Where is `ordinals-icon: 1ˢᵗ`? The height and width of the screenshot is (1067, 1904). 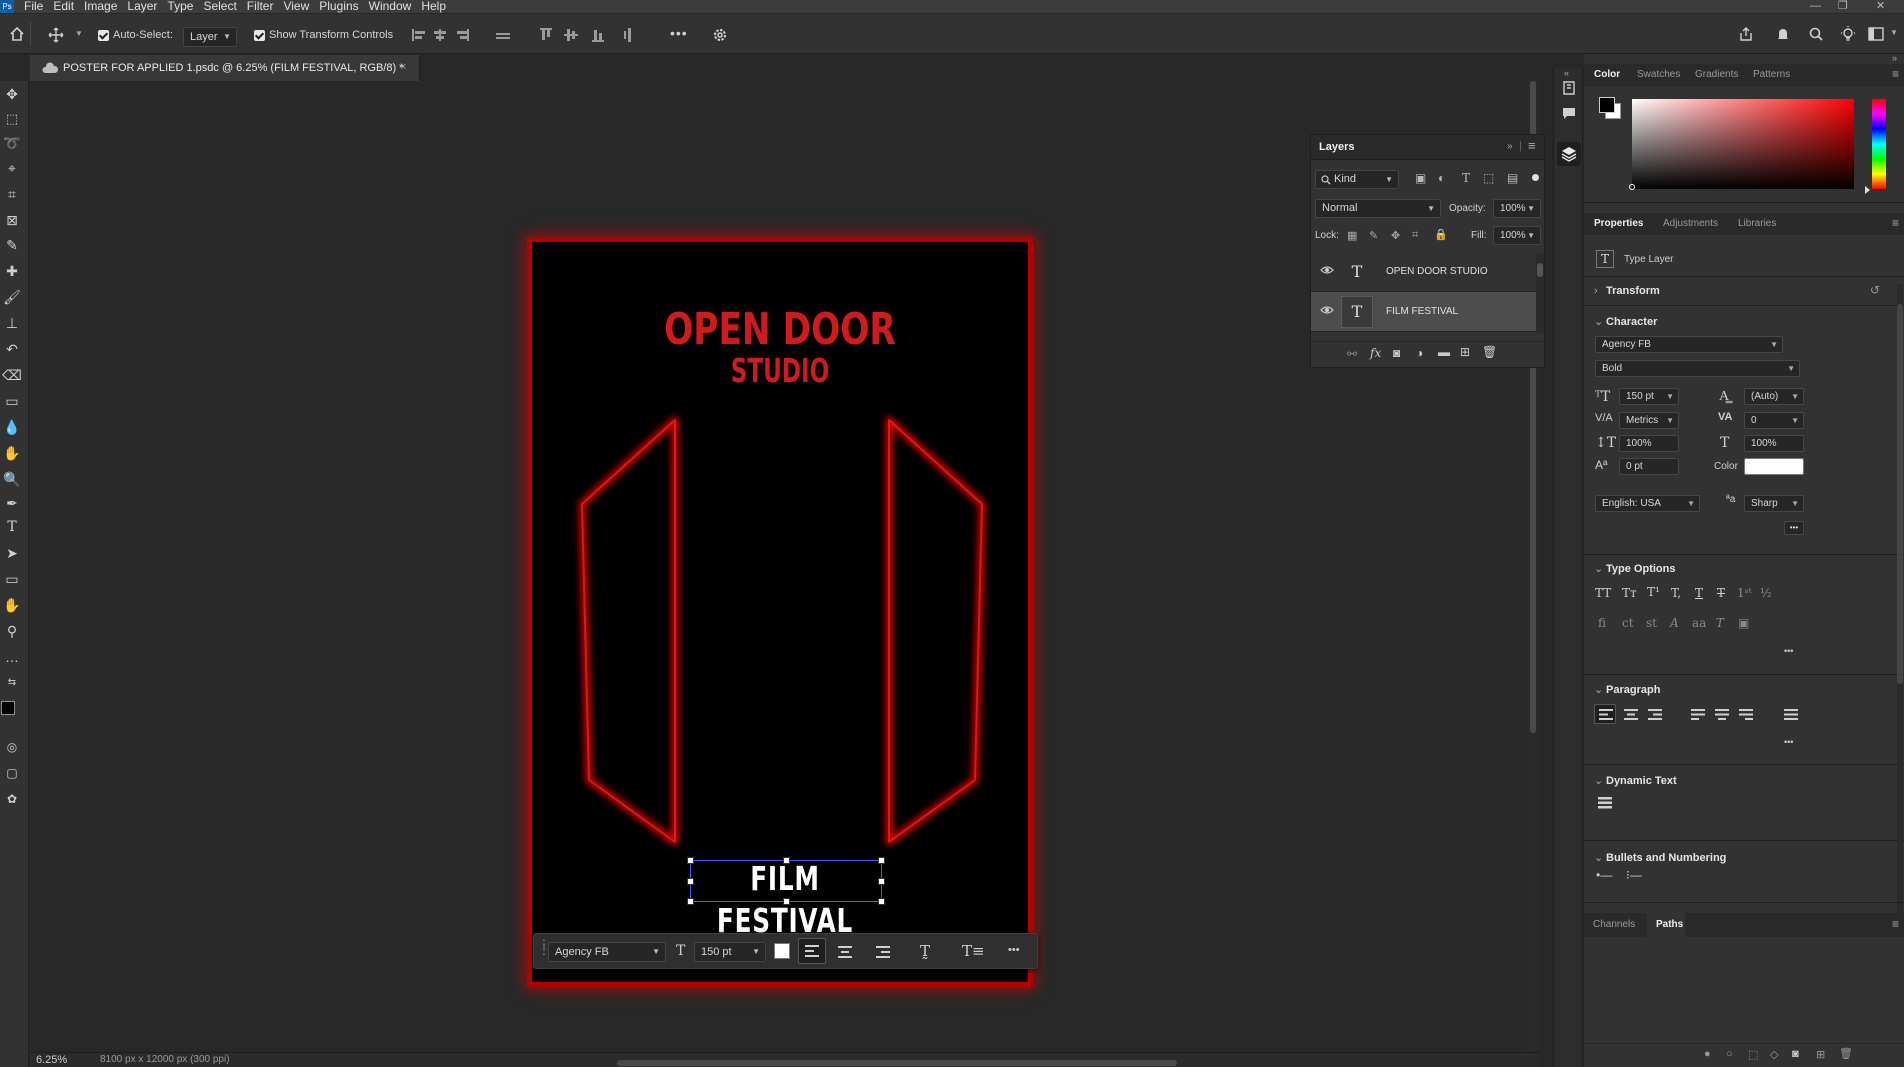
ordinals-icon: 1ˢᵗ is located at coordinates (1744, 593).